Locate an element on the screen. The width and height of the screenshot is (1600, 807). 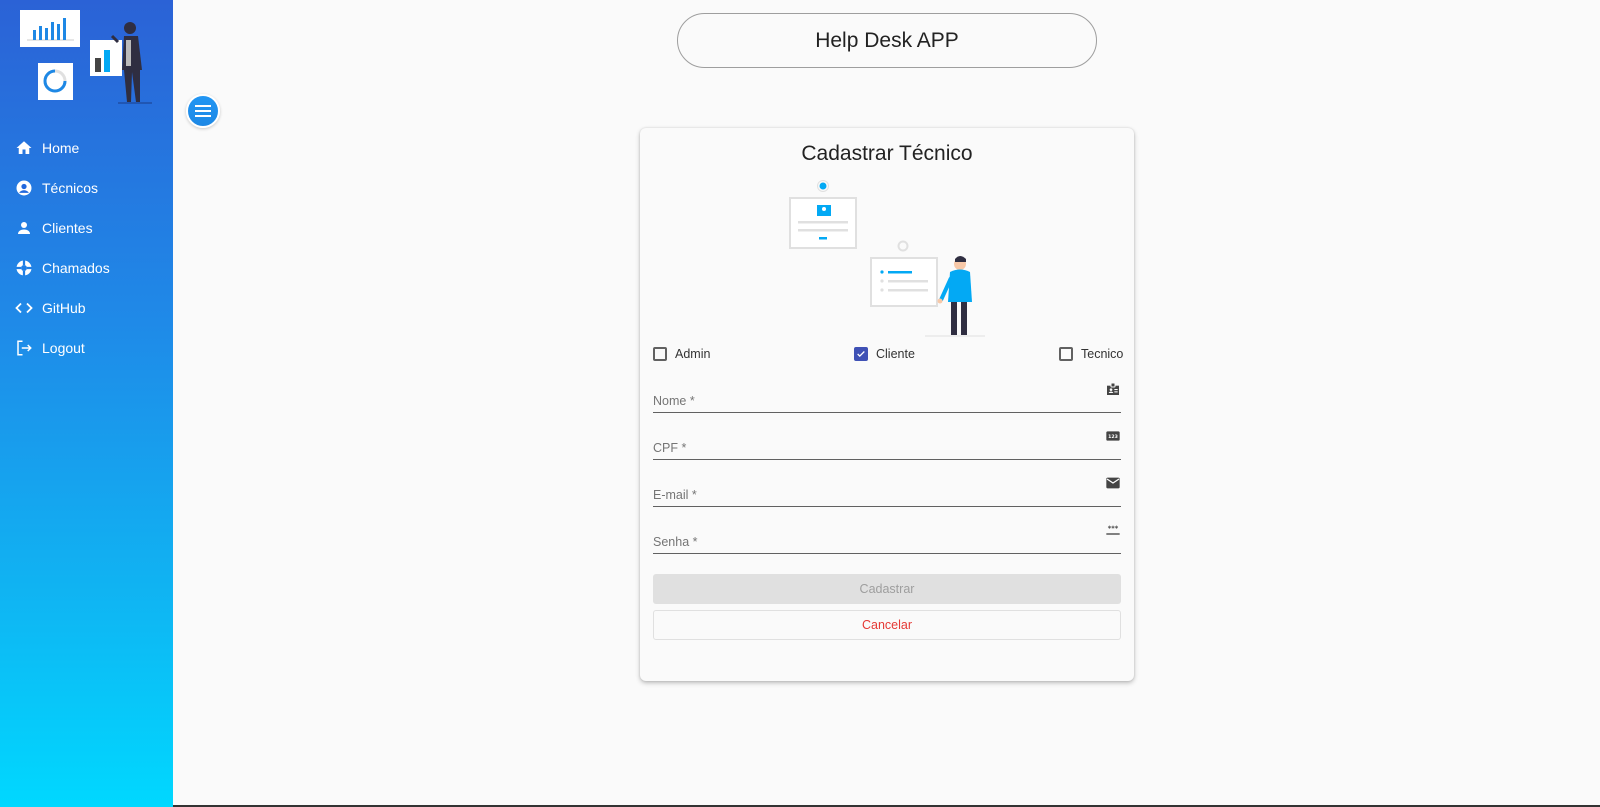
check-icon is located at coordinates (861, 354).